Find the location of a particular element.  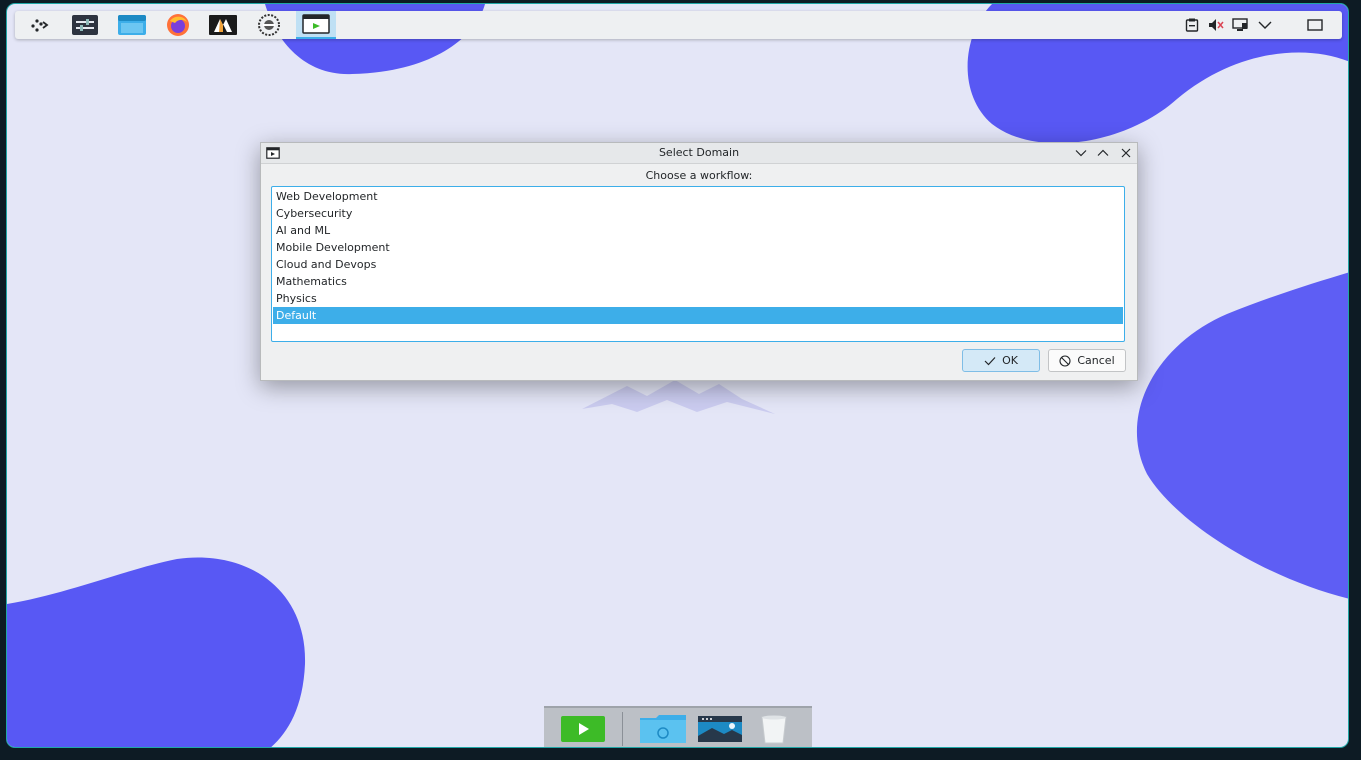

close-icon is located at coordinates (1126, 153).